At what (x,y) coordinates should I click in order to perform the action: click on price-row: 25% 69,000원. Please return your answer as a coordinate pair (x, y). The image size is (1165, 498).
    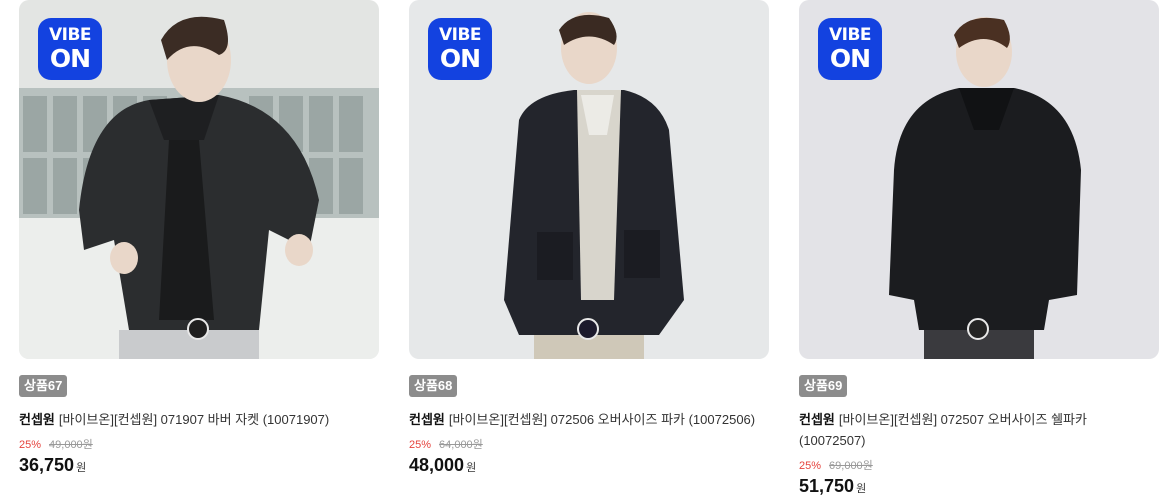
    Looking at the image, I should click on (836, 465).